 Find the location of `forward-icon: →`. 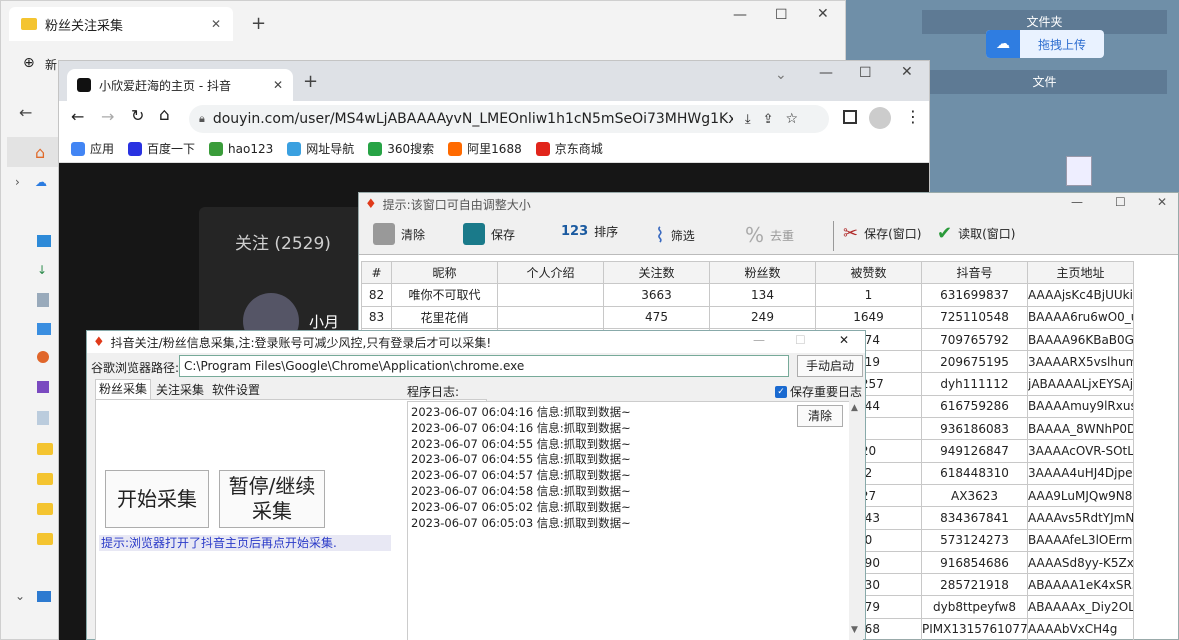

forward-icon: → is located at coordinates (107, 116).